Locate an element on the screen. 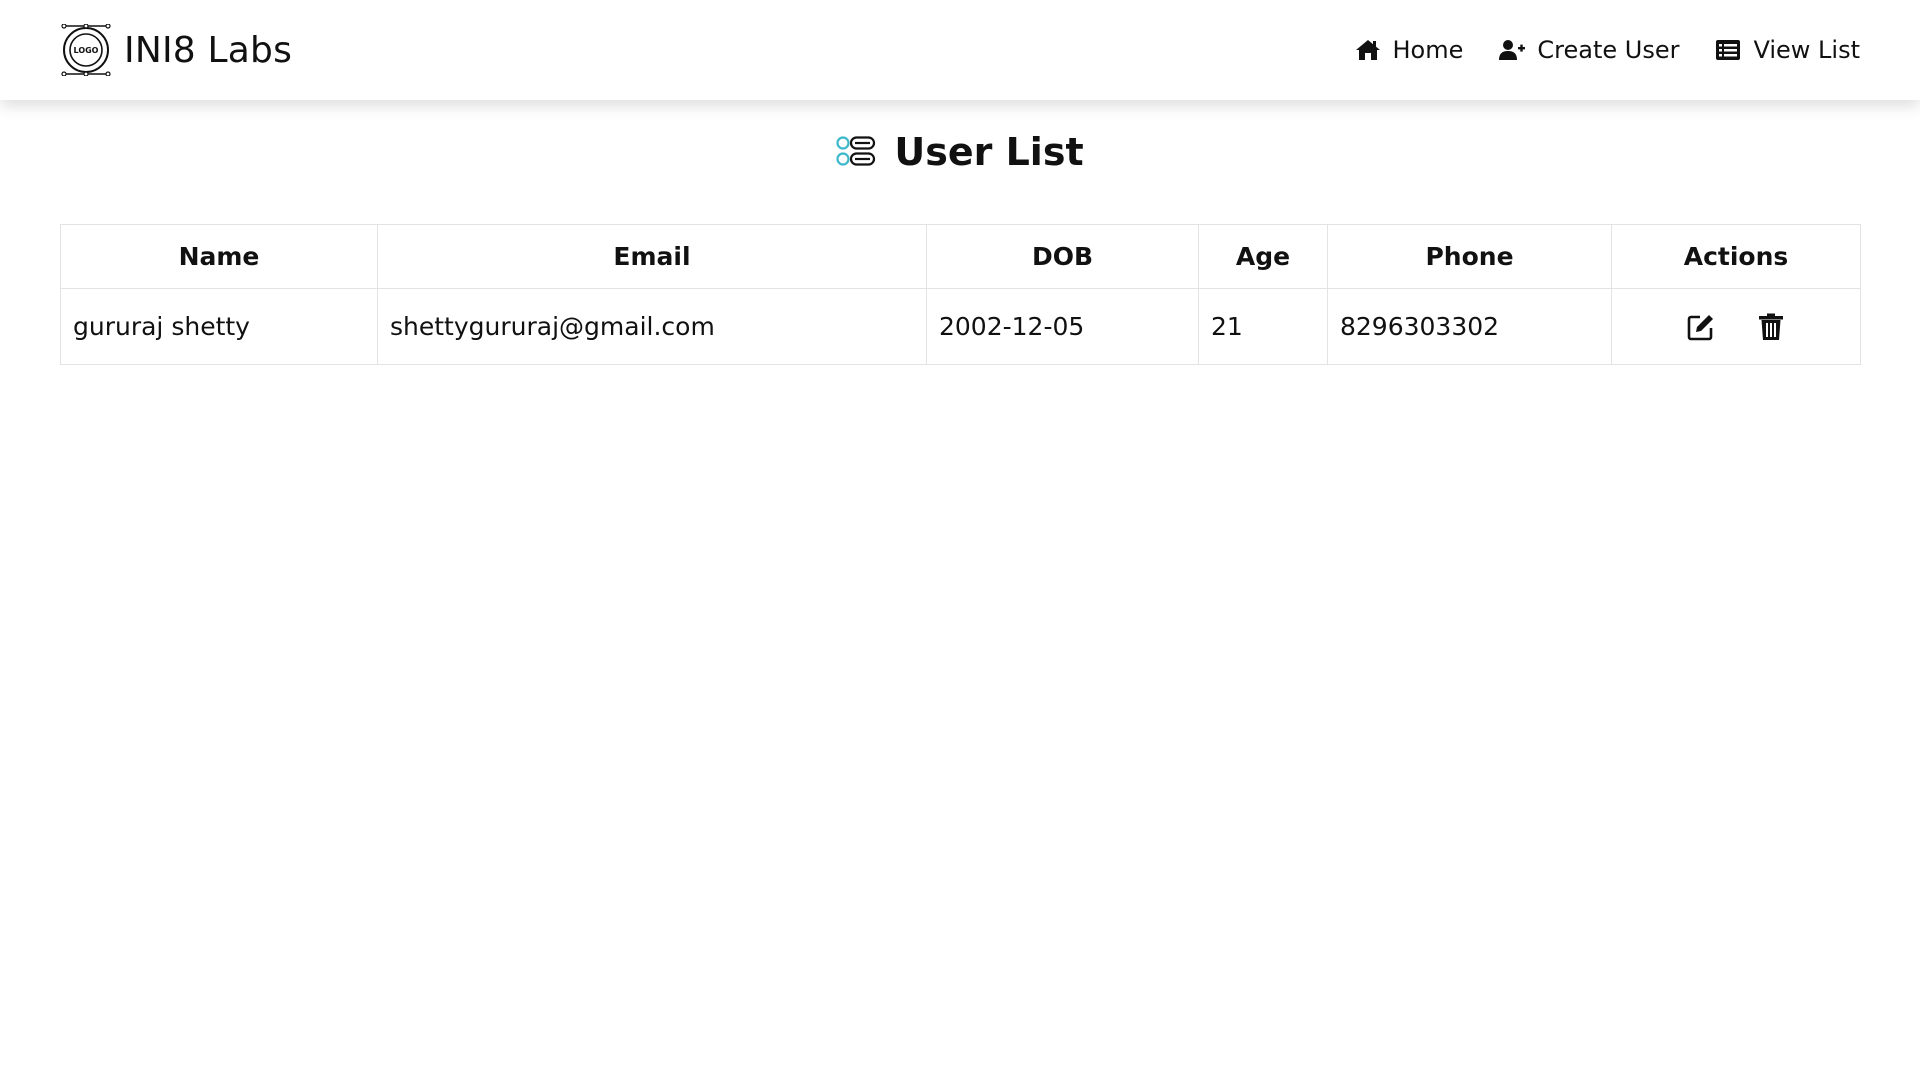 The width and height of the screenshot is (1920, 1080). column-header-age: Age is located at coordinates (1263, 256).